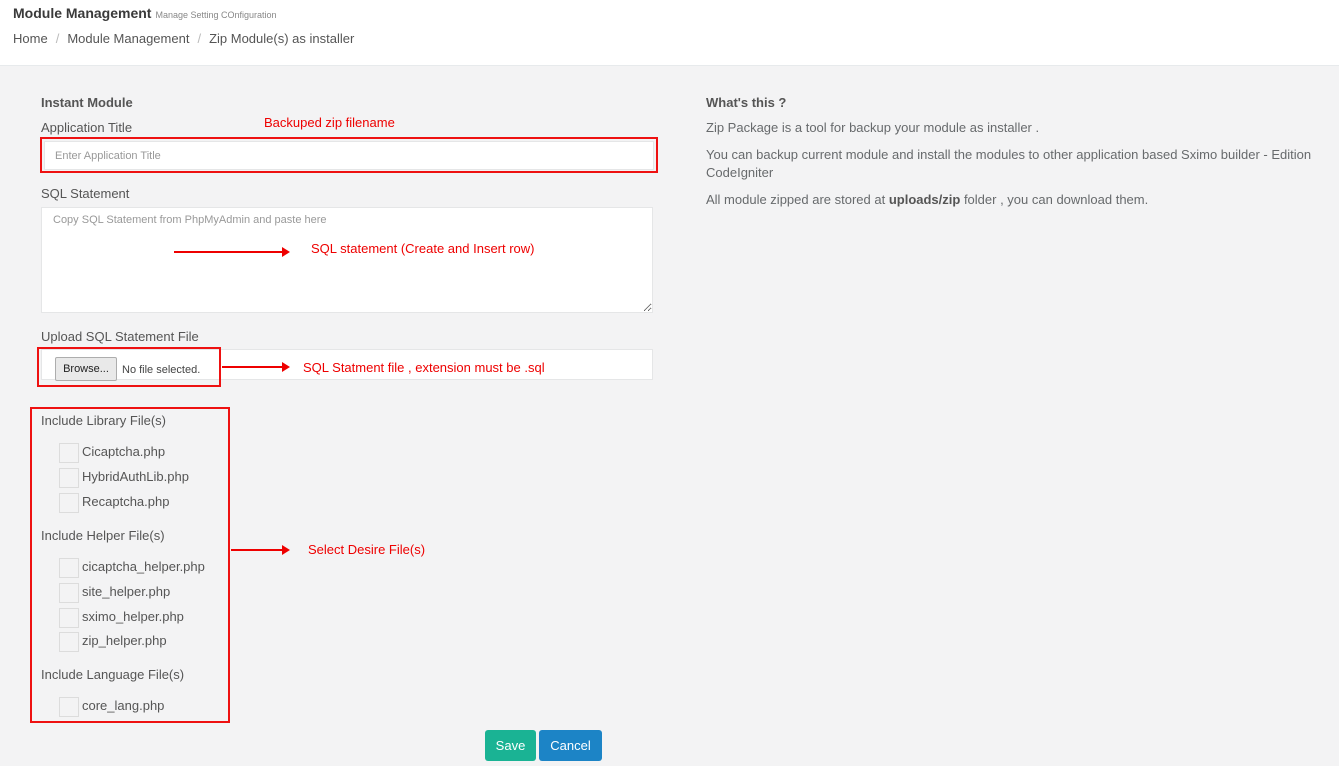 This screenshot has height=766, width=1339. Describe the element at coordinates (924, 199) in the screenshot. I see `help-path: uploads/zip` at that location.